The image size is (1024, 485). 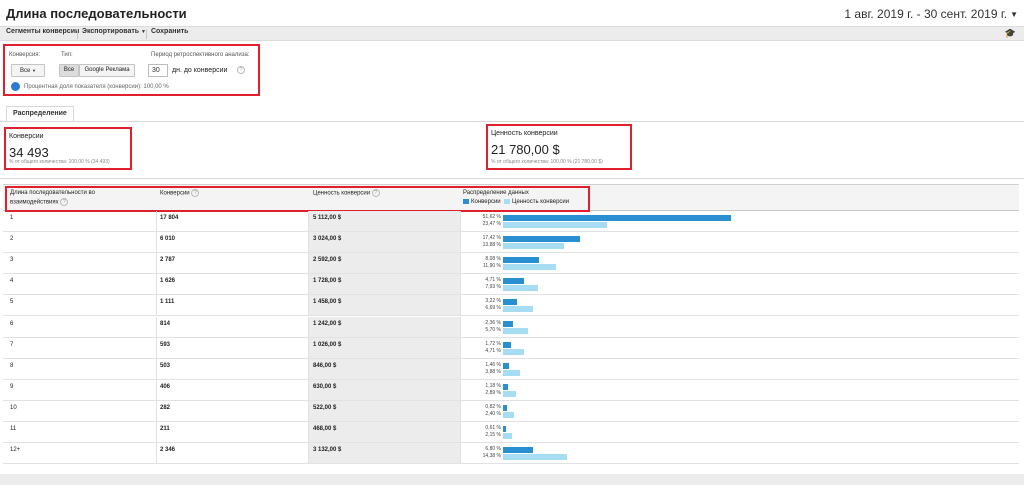 I want to click on type-all-button: Все, so click(x=69, y=70).